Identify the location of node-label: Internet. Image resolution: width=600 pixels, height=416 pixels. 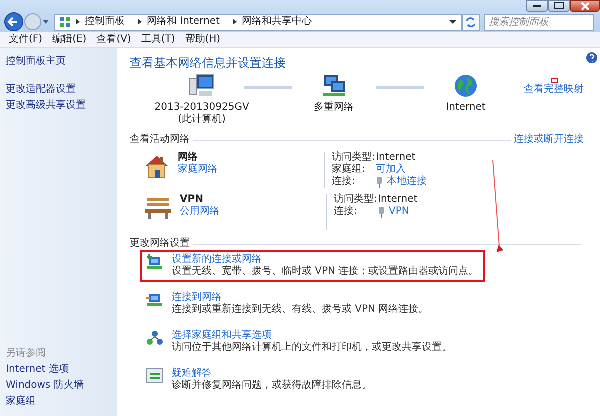
(466, 108).